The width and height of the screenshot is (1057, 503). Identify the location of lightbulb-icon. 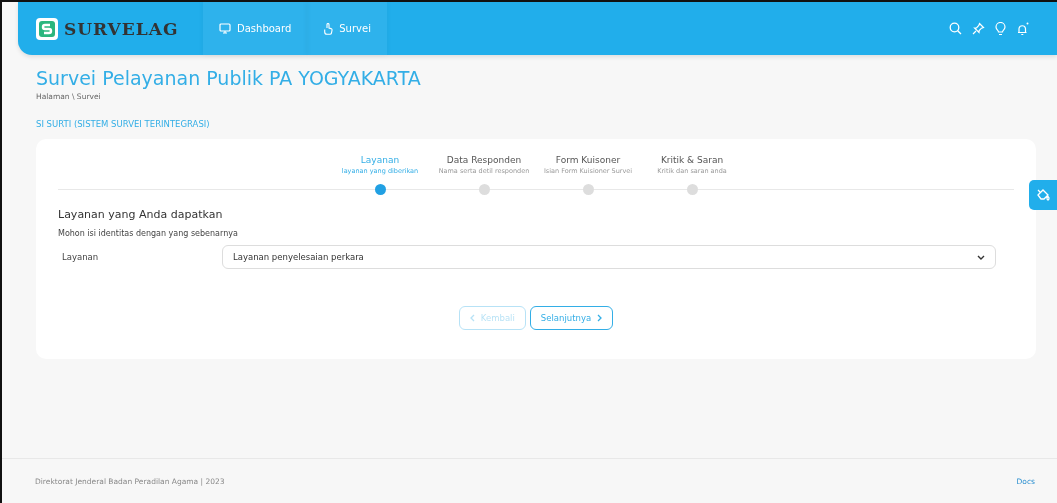
(1000, 28).